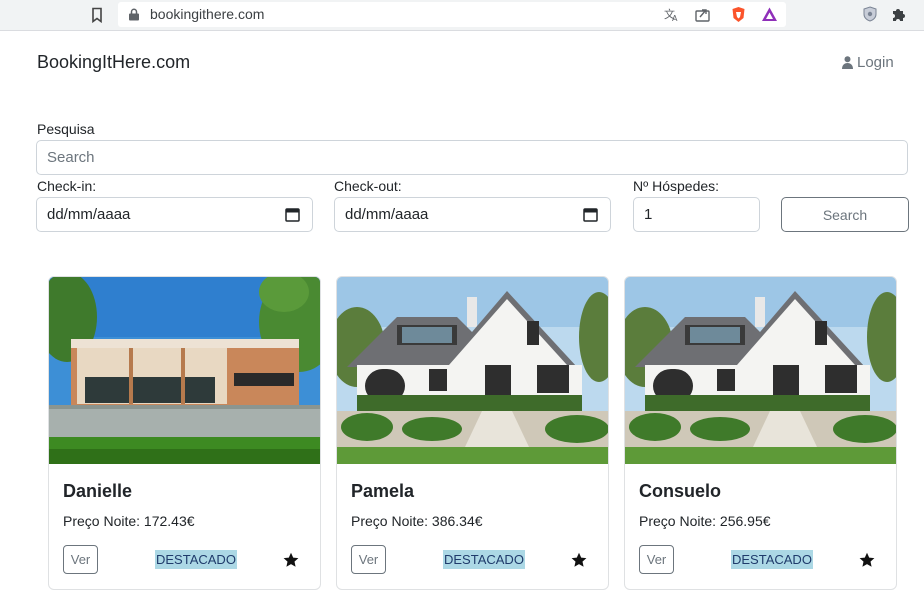 Image resolution: width=924 pixels, height=596 pixels. I want to click on guests-value: 1, so click(648, 214).